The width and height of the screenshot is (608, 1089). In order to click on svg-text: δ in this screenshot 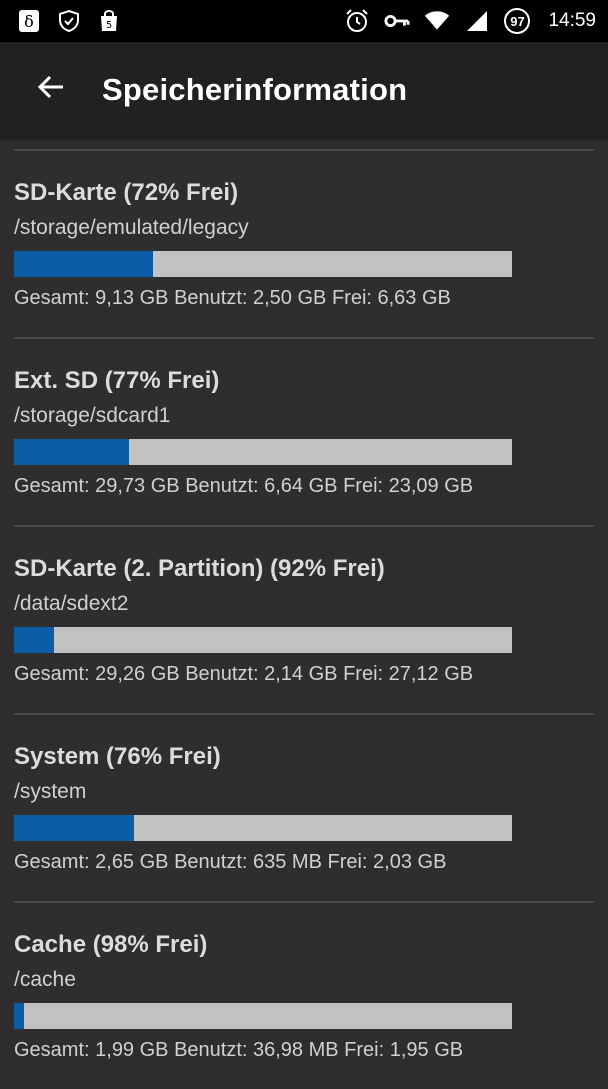, I will do `click(29, 21)`.